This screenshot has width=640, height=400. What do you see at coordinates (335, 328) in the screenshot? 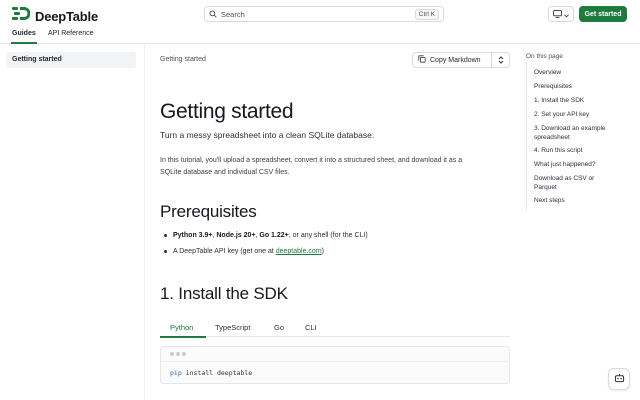
I see `language-tabs: Python TypeScript Go CLI` at bounding box center [335, 328].